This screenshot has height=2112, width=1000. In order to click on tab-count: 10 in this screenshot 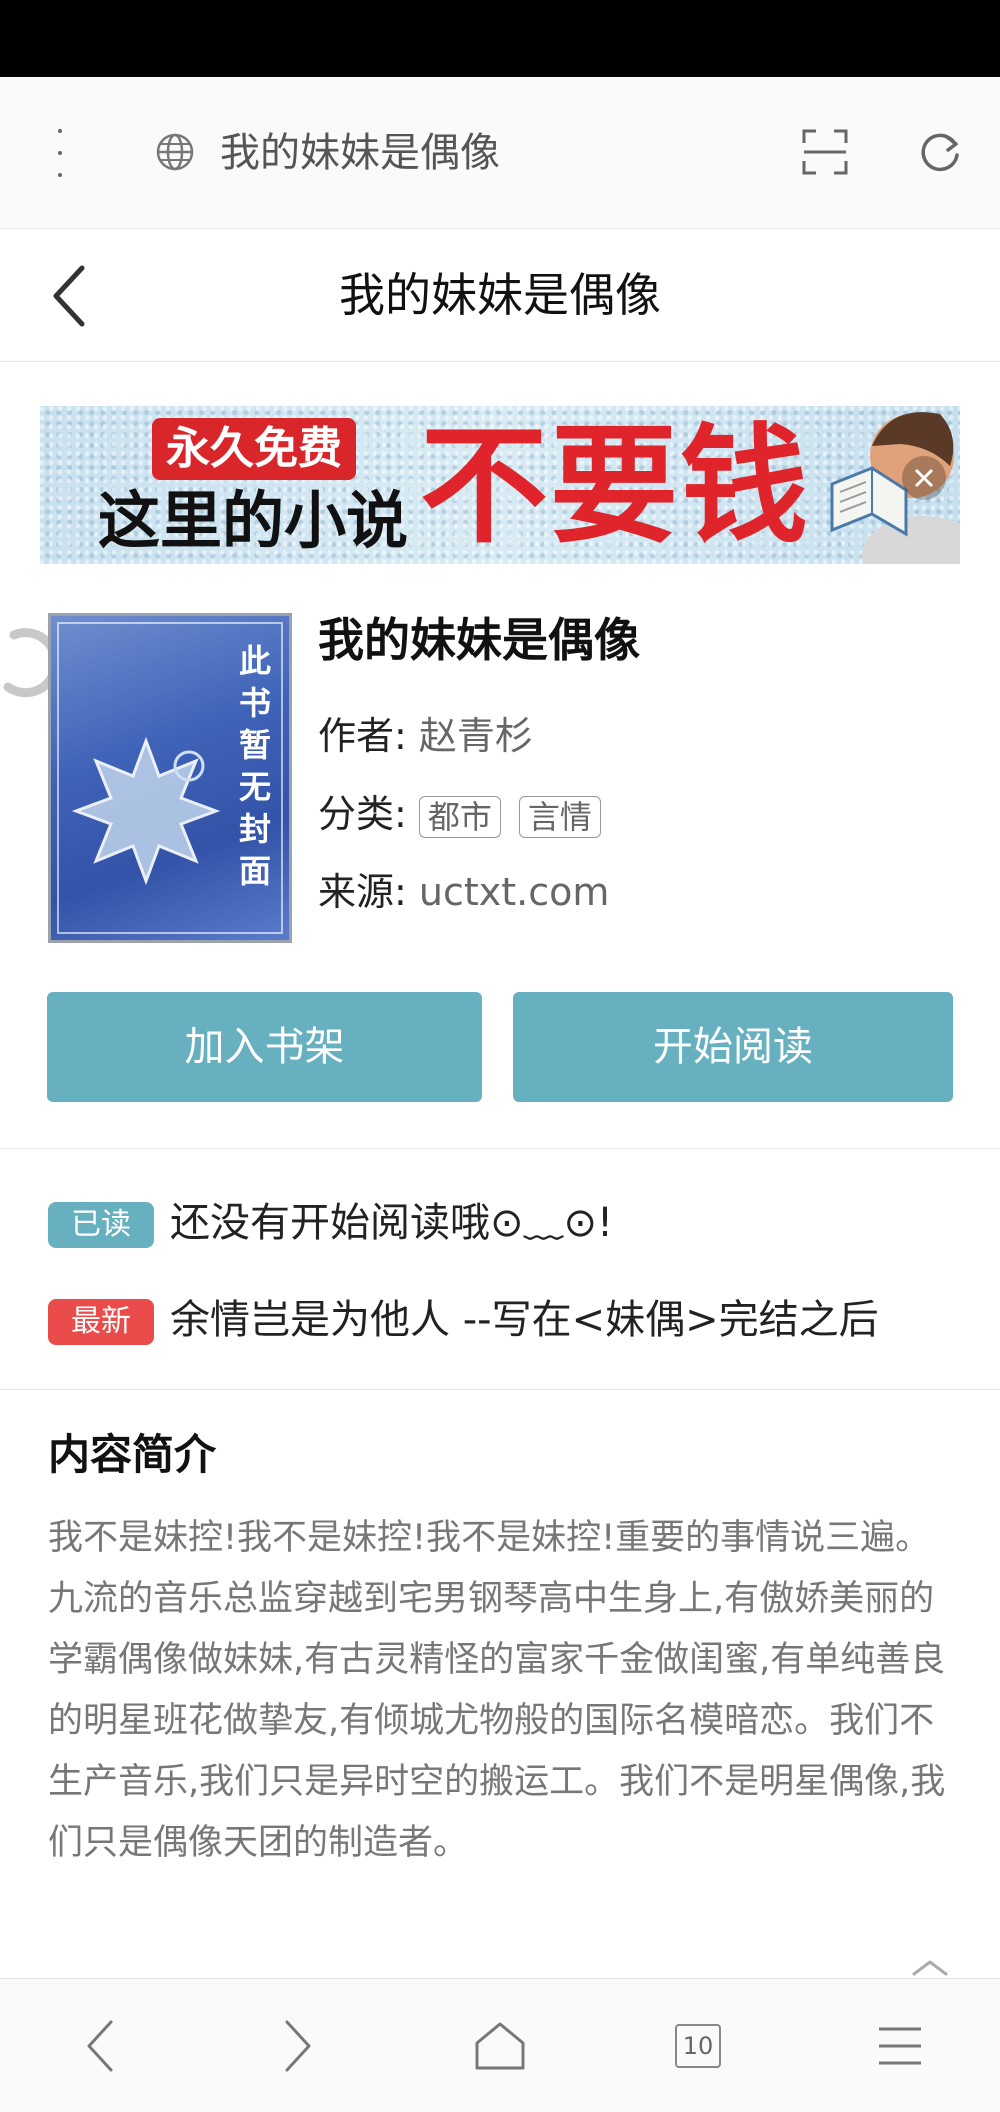, I will do `click(698, 2045)`.